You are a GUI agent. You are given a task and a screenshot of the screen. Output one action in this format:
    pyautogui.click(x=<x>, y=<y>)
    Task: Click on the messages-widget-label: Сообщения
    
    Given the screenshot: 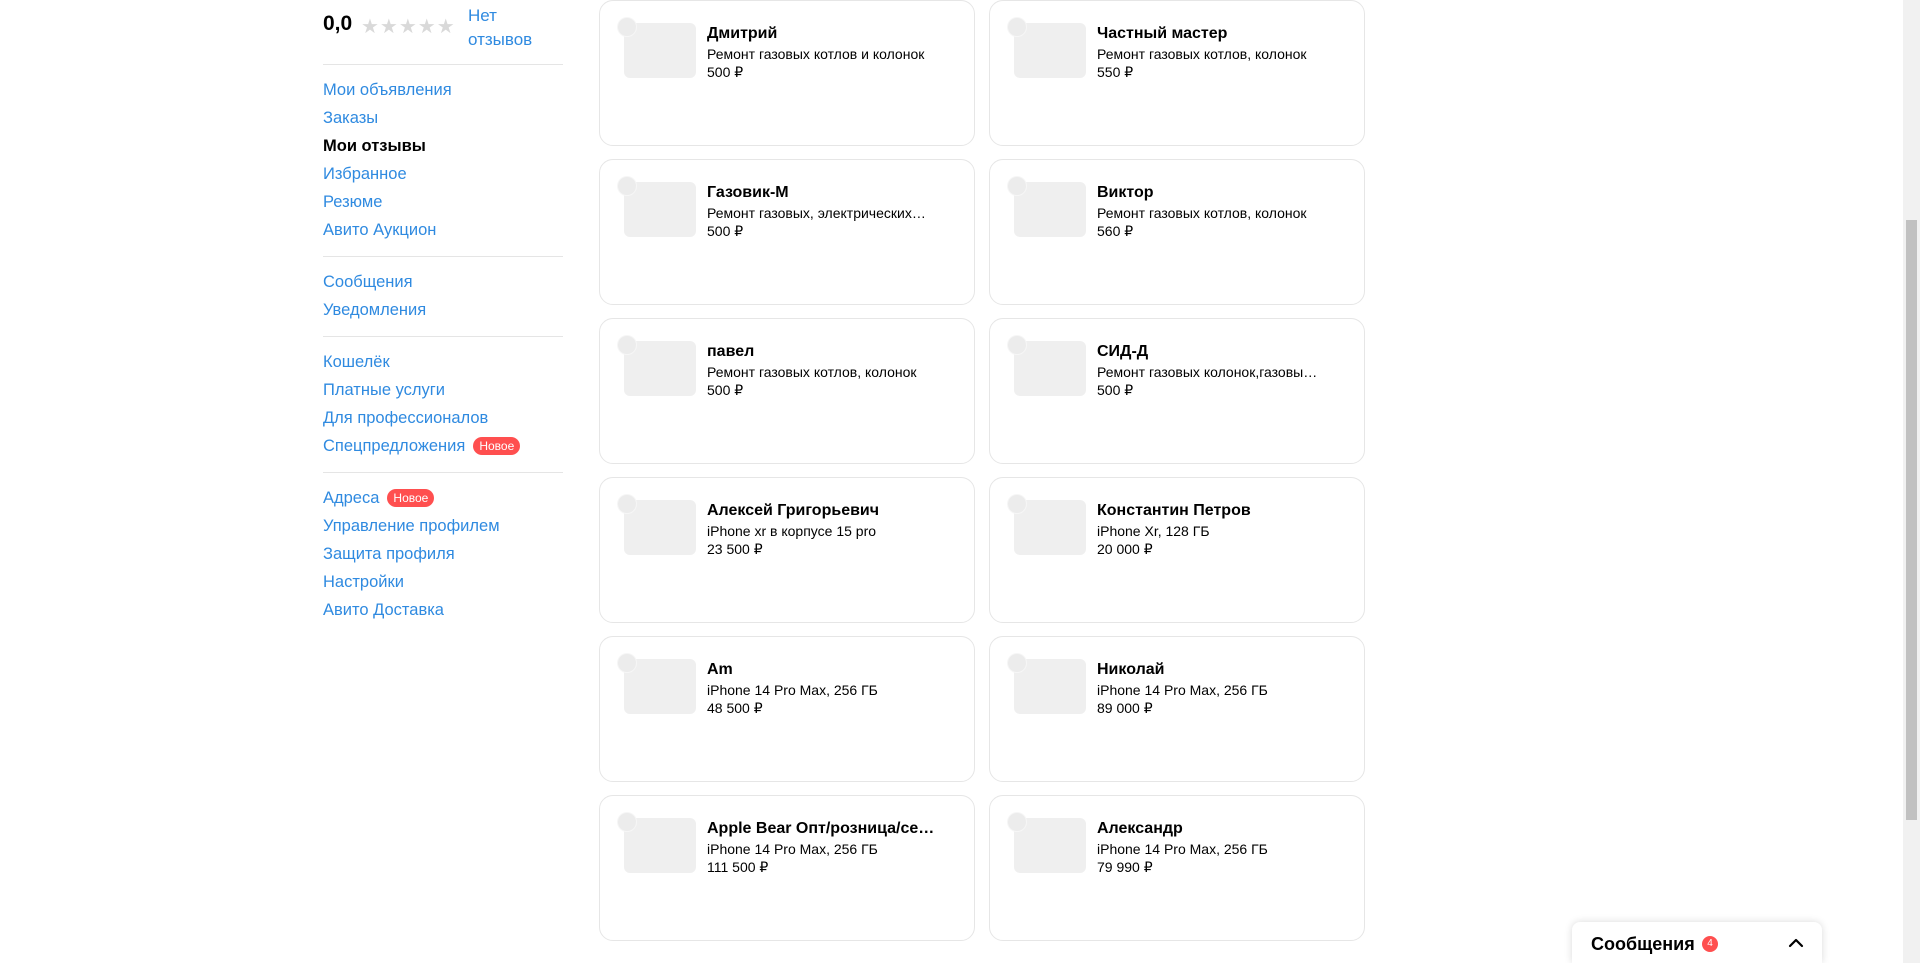 What is the action you would take?
    pyautogui.click(x=1643, y=944)
    